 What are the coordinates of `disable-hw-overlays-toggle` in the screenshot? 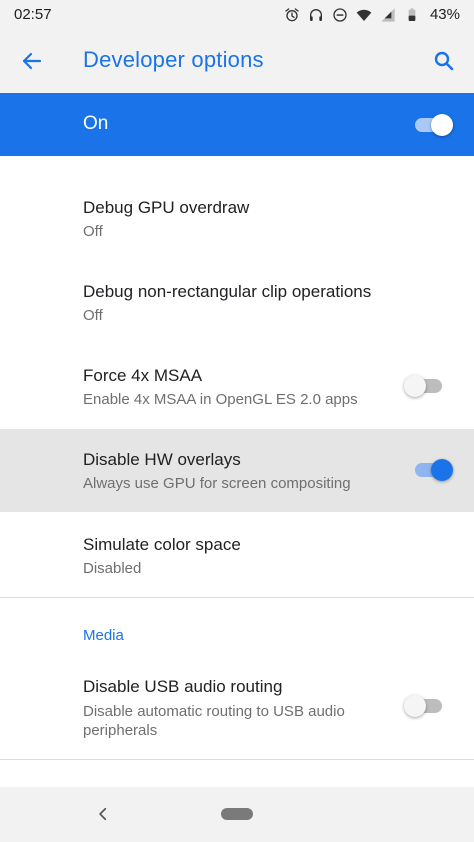 It's located at (433, 470).